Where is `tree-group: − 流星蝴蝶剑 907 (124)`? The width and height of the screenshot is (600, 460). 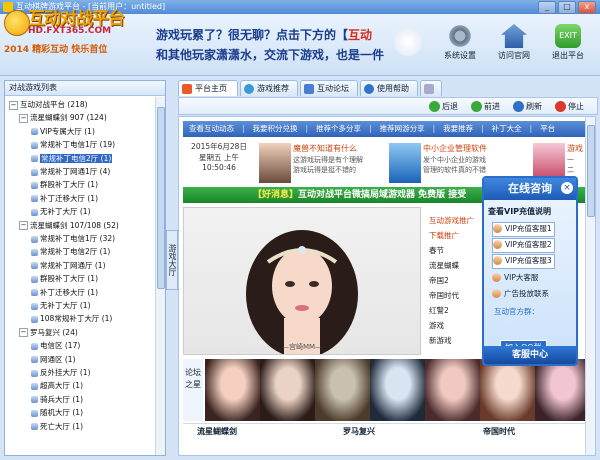 tree-group: − 流星蝴蝶剑 907 (124) is located at coordinates (63, 118).